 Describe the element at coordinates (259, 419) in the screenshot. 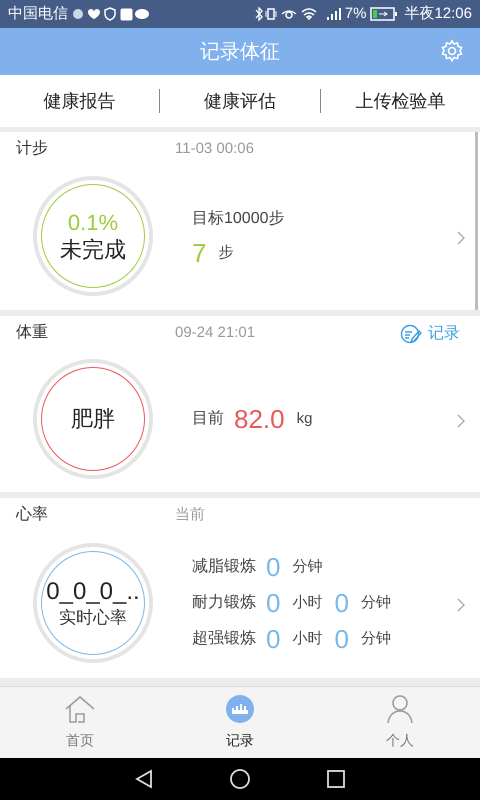

I see `detail-value: 82.0` at that location.